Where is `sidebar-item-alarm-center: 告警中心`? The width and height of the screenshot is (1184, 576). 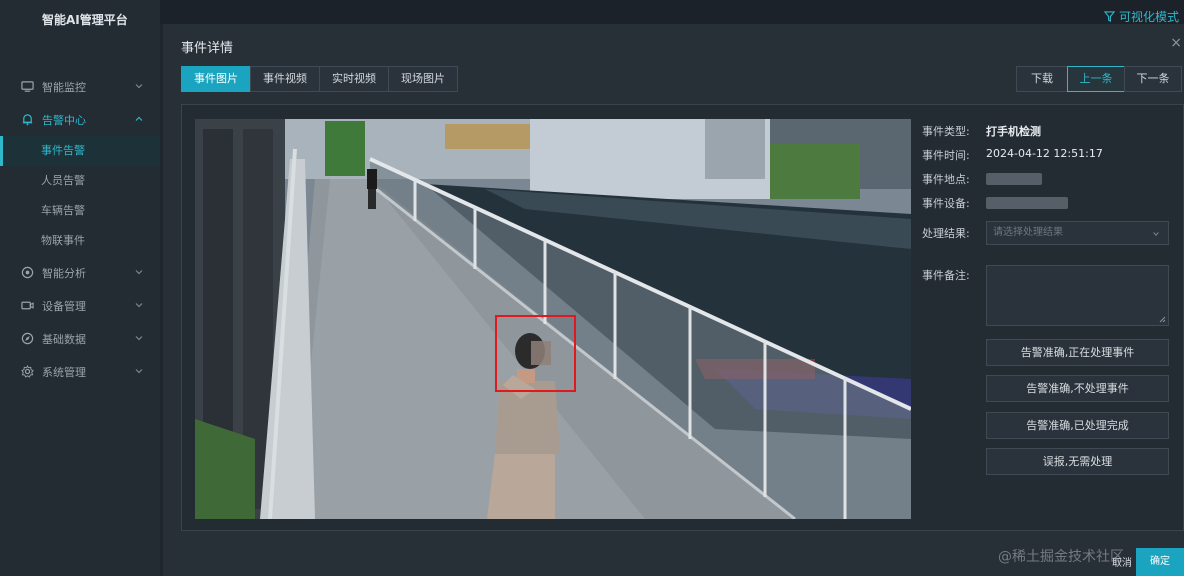 sidebar-item-alarm-center: 告警中心 is located at coordinates (80, 119).